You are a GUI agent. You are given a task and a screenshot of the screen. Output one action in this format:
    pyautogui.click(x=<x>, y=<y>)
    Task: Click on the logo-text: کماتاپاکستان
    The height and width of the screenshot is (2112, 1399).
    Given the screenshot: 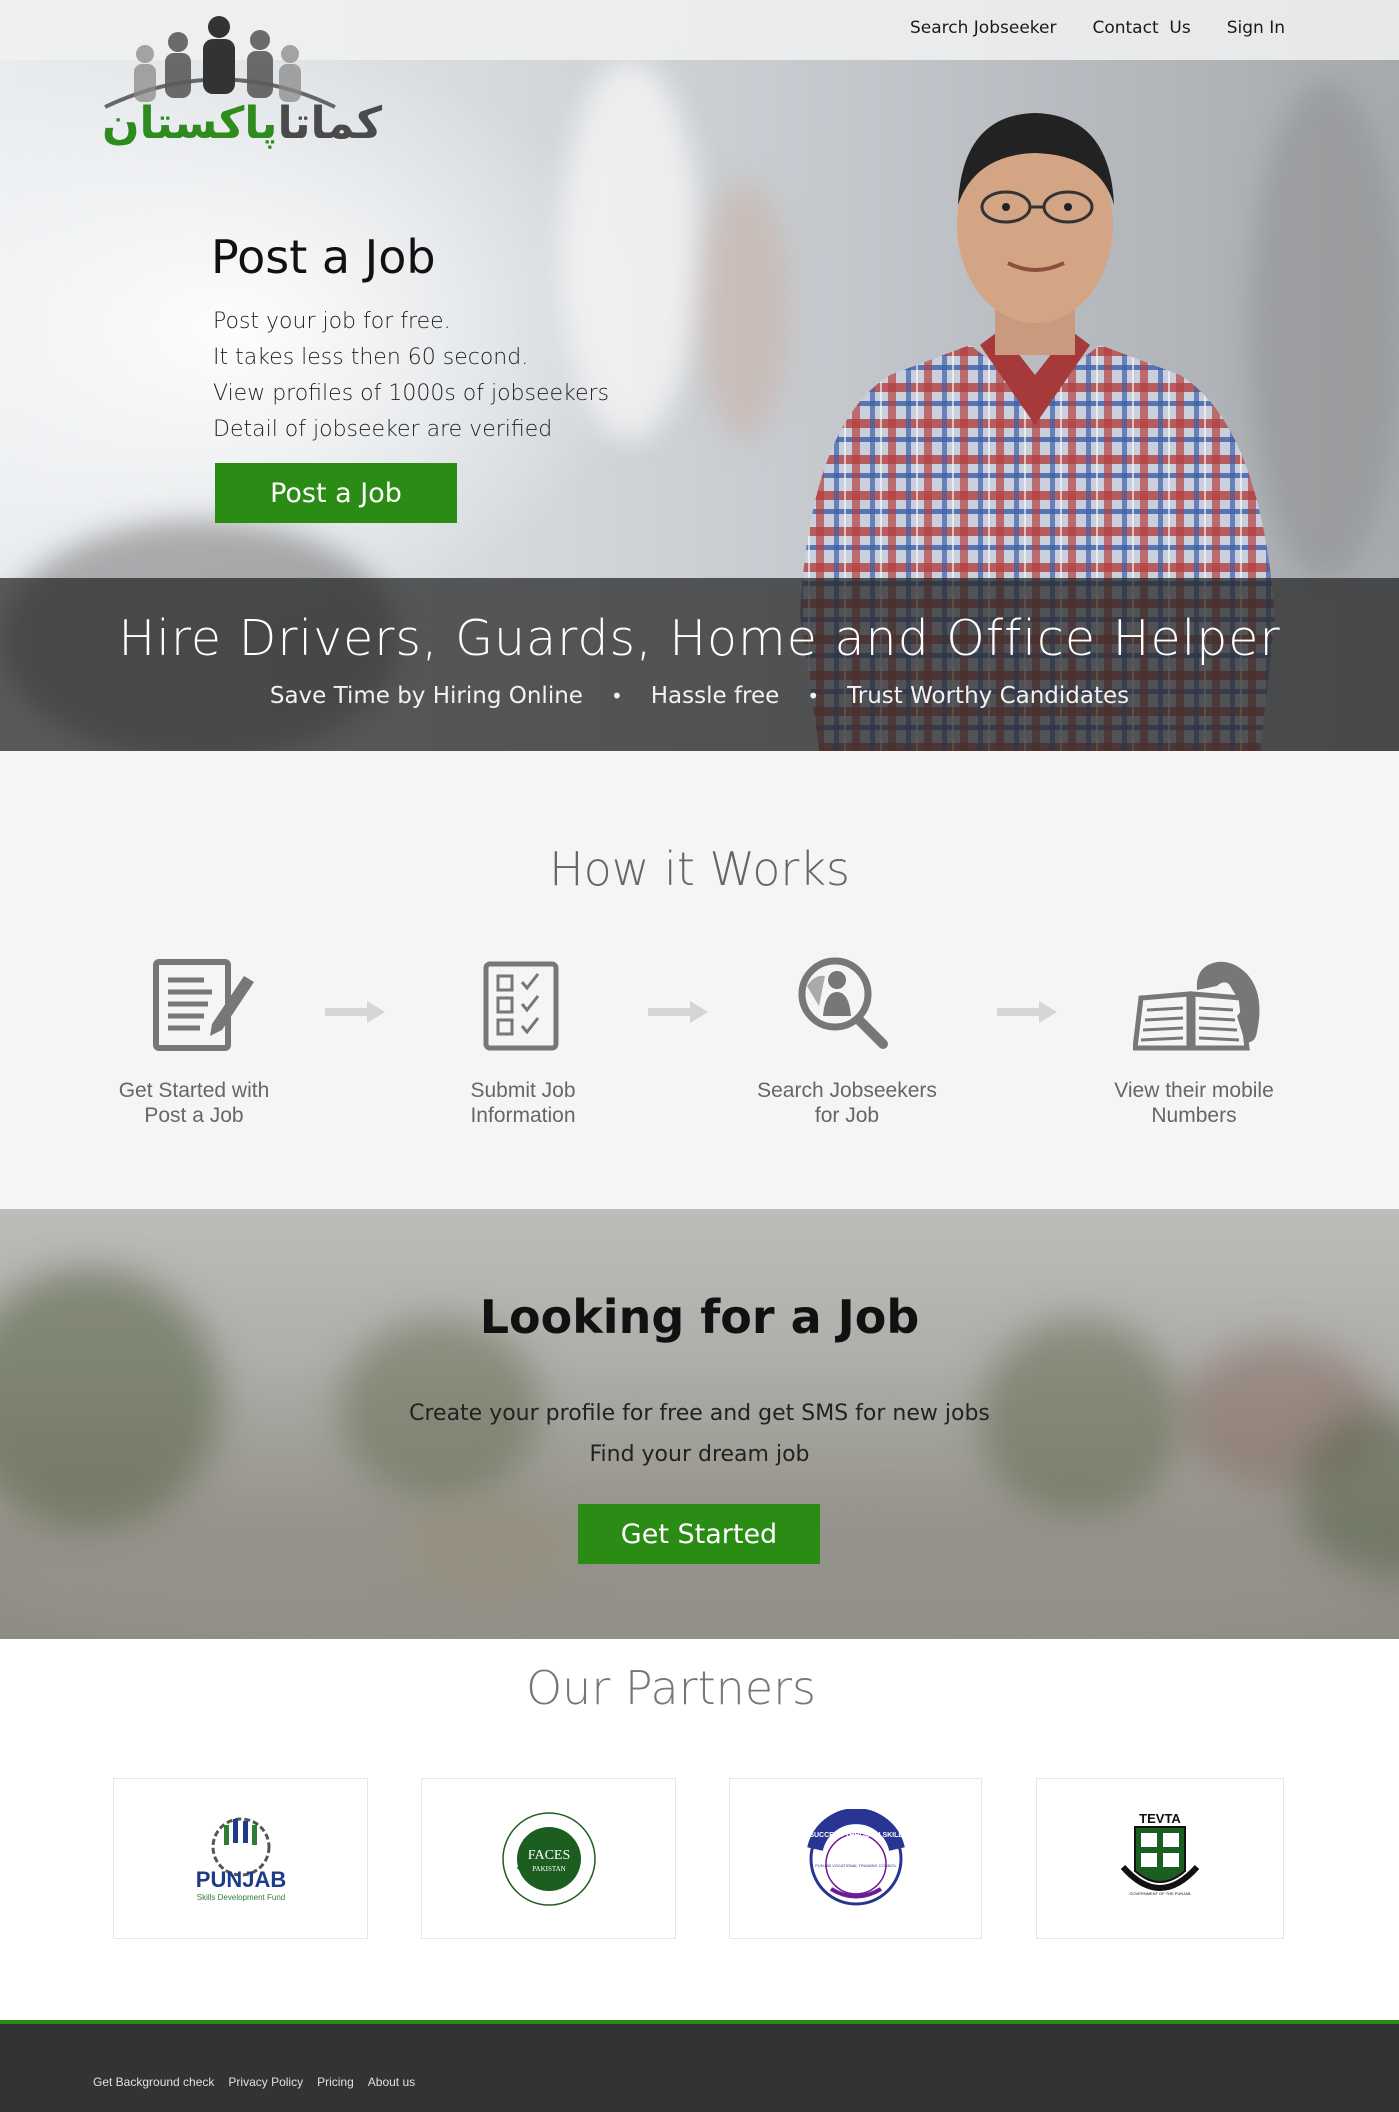 What is the action you would take?
    pyautogui.click(x=242, y=123)
    